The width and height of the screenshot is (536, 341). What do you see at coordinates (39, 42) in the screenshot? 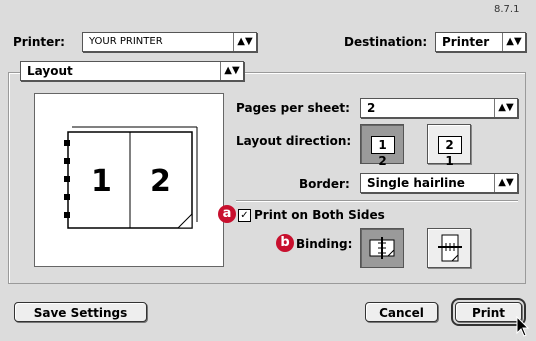
I see `printer-label: Printer:` at bounding box center [39, 42].